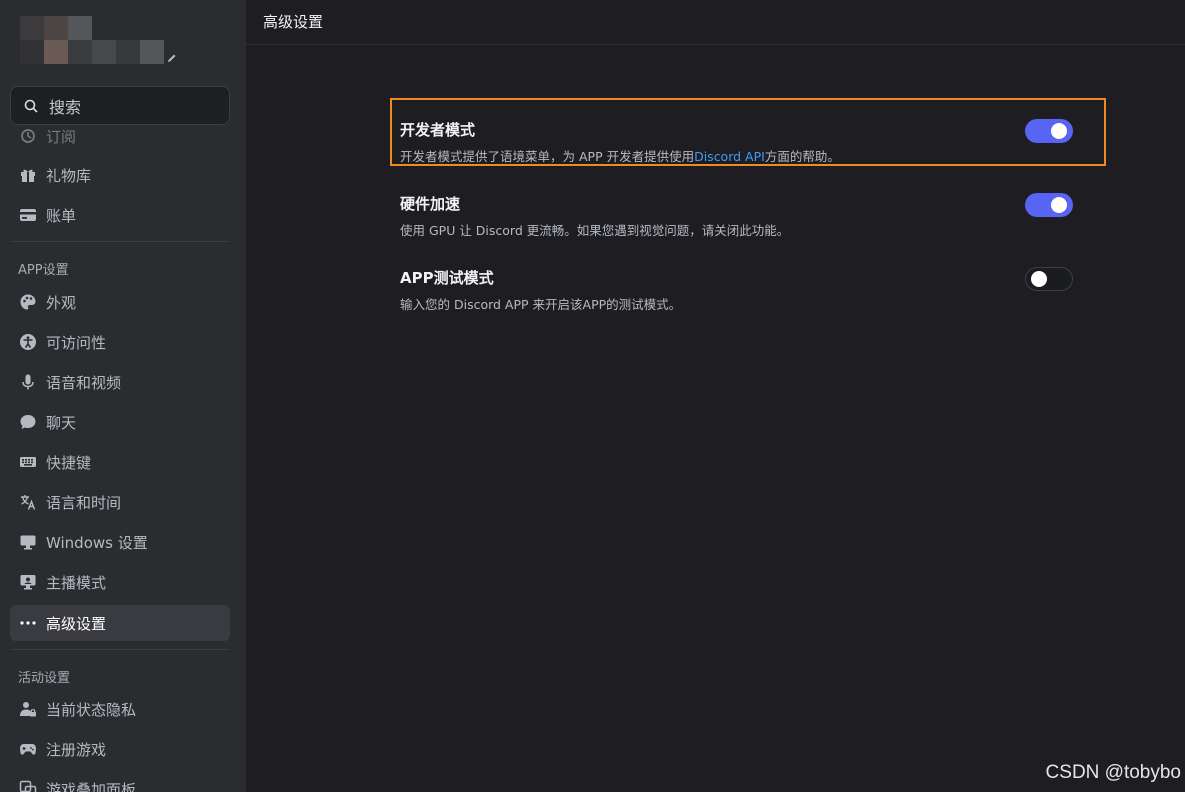 The width and height of the screenshot is (1185, 792). I want to click on watermark: CSDN @tobybo, so click(1113, 772).